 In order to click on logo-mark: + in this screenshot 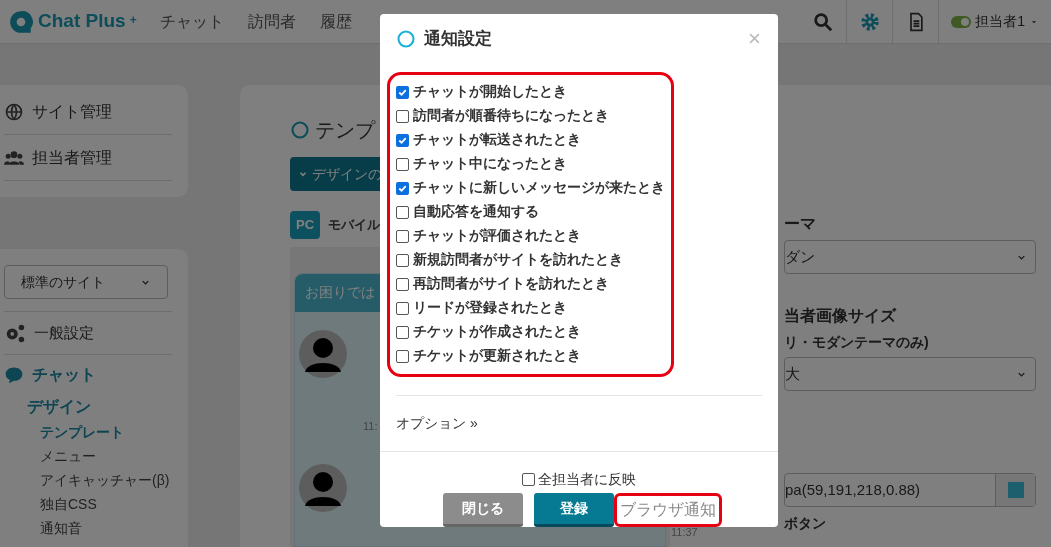, I will do `click(133, 21)`.